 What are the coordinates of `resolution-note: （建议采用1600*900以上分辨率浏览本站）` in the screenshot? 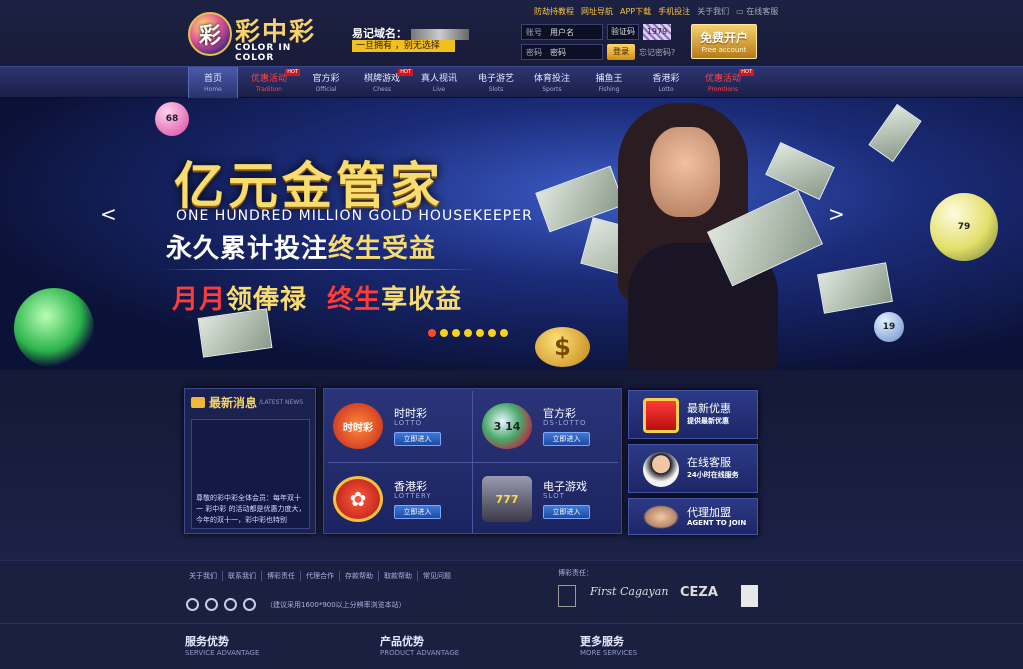 It's located at (336, 605).